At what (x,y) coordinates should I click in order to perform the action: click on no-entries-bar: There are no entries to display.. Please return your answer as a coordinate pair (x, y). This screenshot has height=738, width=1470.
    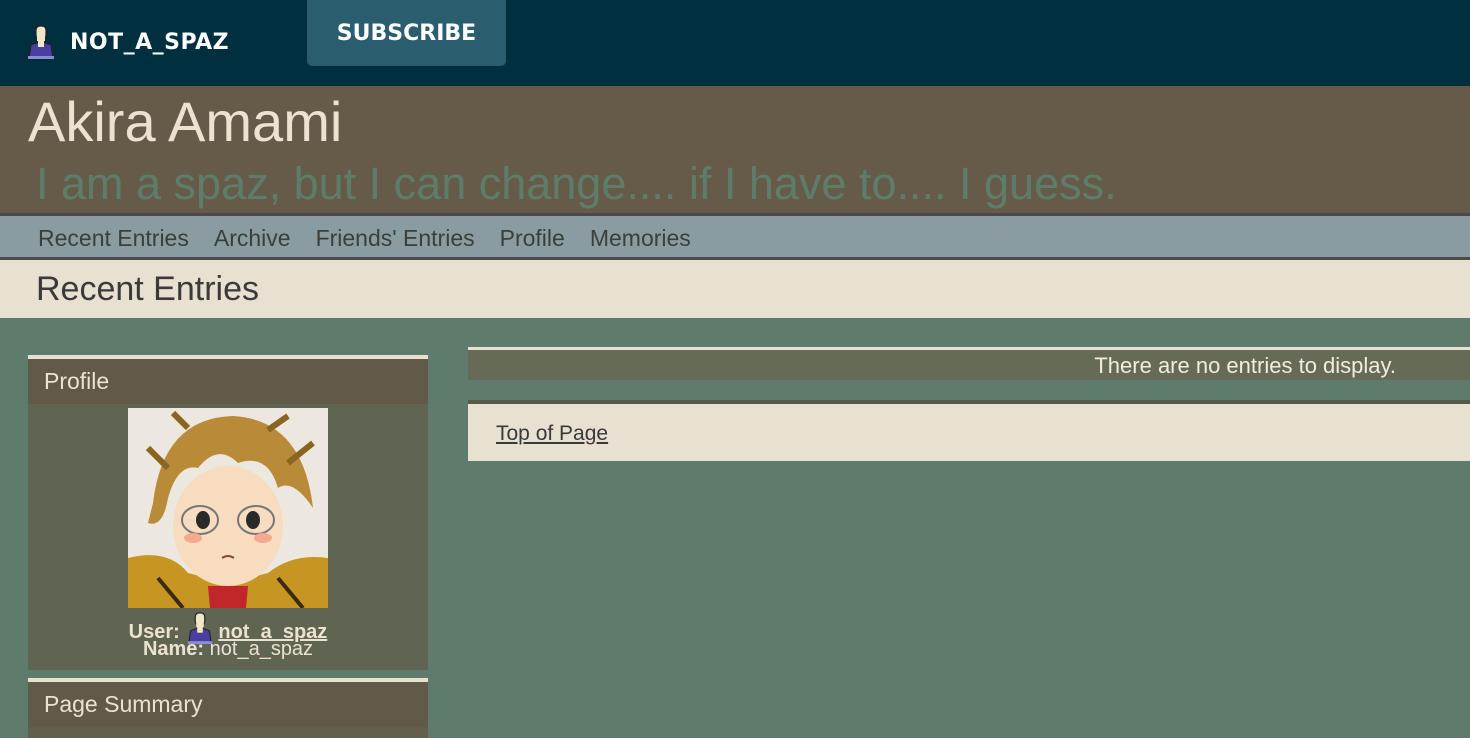
    Looking at the image, I should click on (969, 363).